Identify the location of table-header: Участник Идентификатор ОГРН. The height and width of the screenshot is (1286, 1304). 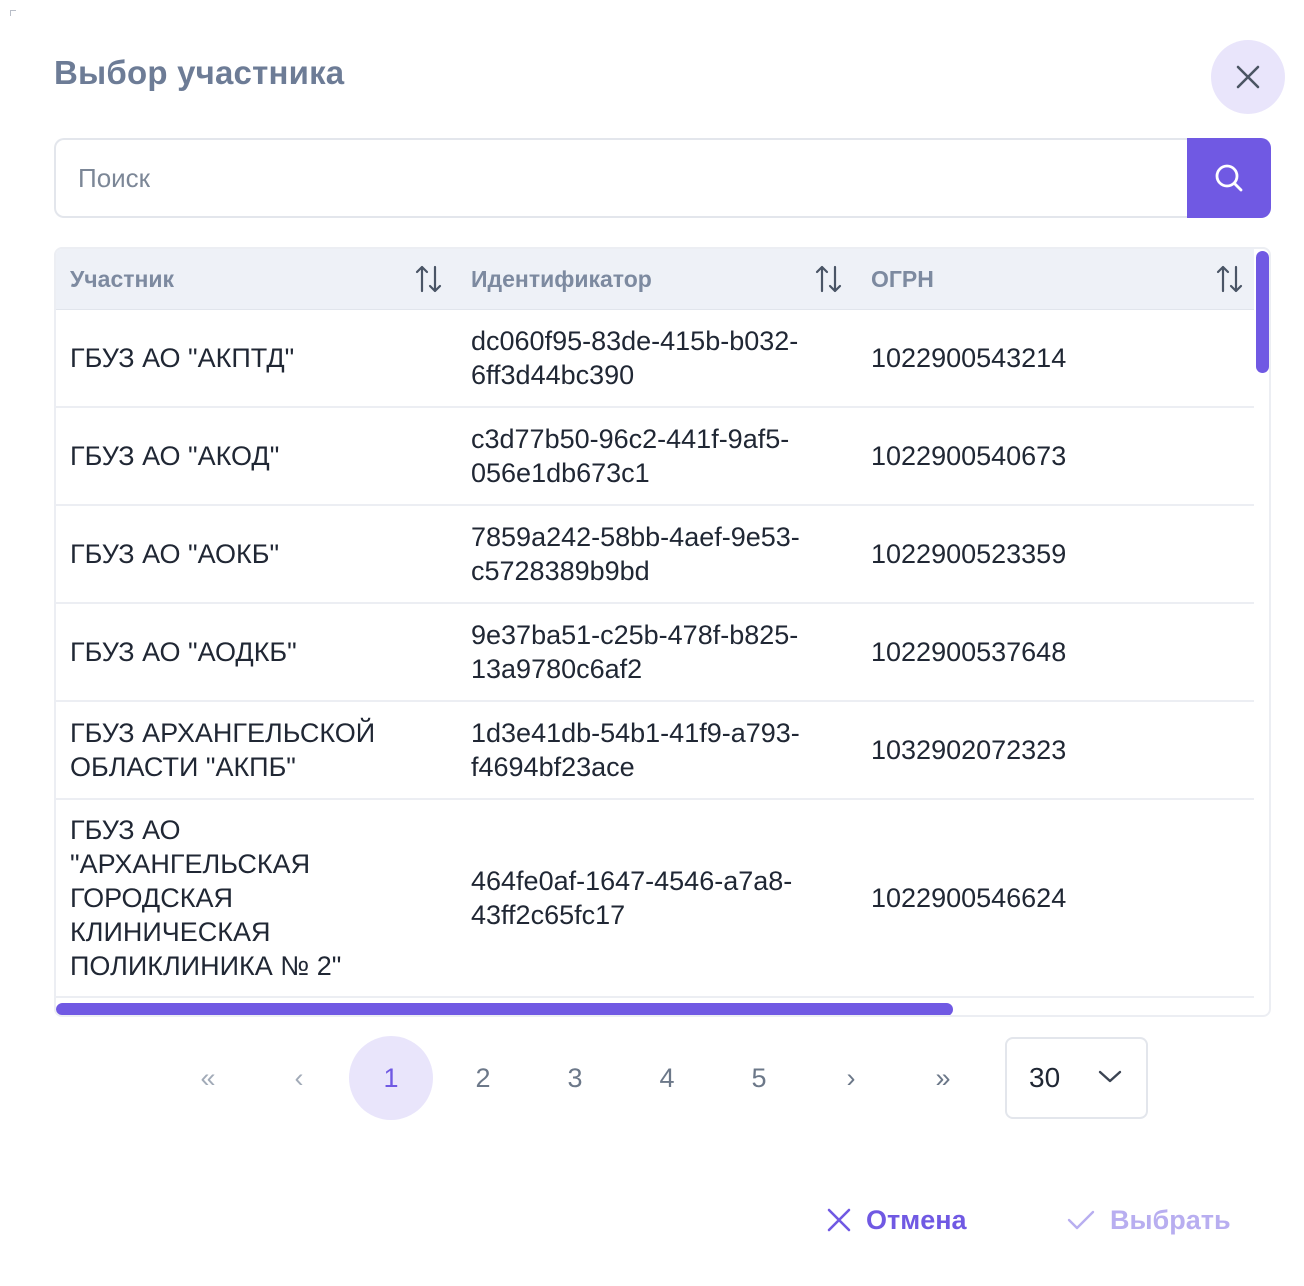
(655, 279).